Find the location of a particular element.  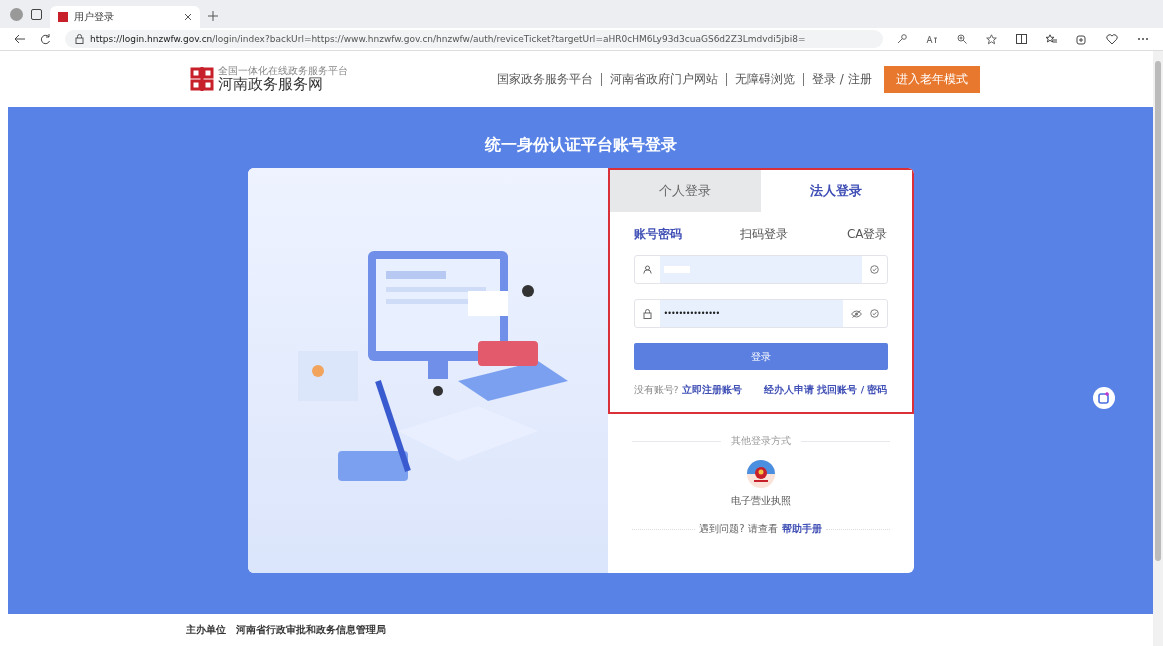

register-link: 立即注册账号 is located at coordinates (711, 389).